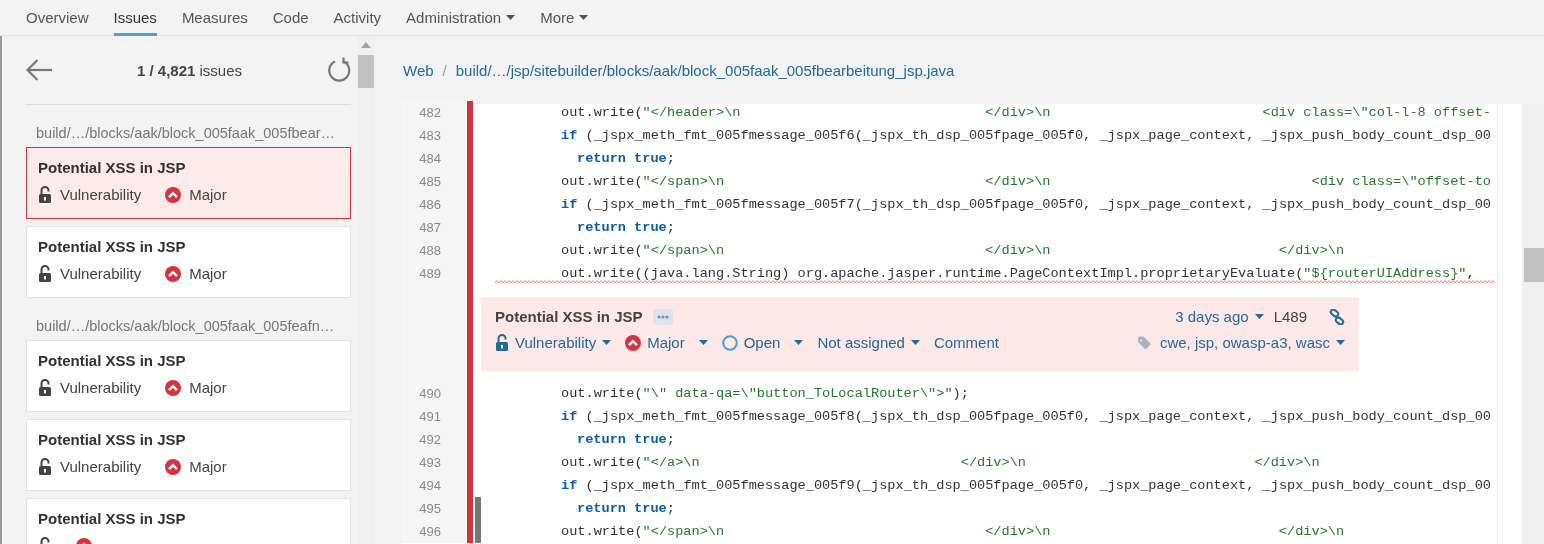 This screenshot has height=544, width=1544. I want to click on code-line: out.write("</a>\n </div>\n </div>\n, so click(940, 462).